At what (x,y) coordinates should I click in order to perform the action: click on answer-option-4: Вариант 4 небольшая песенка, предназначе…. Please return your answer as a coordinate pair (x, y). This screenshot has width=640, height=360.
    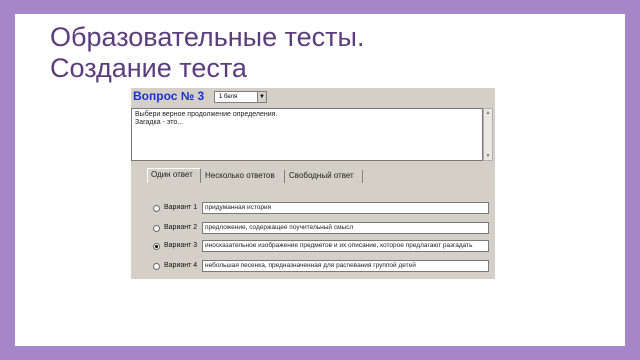
    Looking at the image, I should click on (313, 267).